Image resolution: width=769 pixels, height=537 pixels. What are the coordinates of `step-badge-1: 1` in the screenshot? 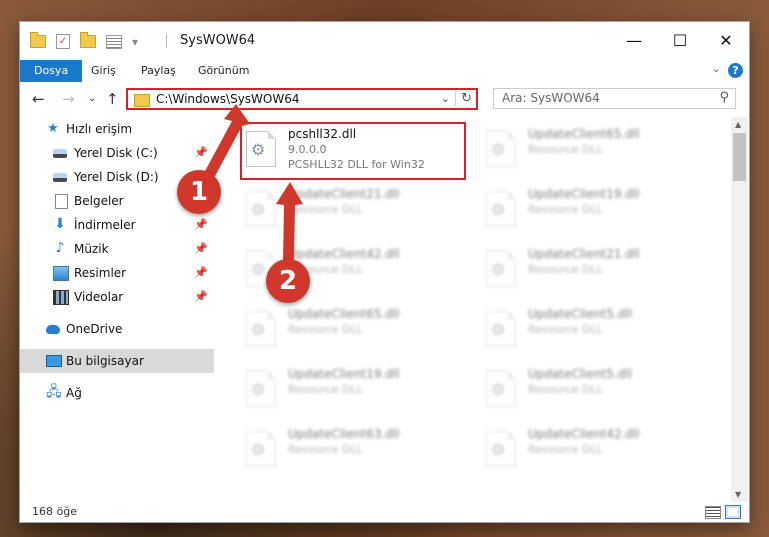 It's located at (199, 192).